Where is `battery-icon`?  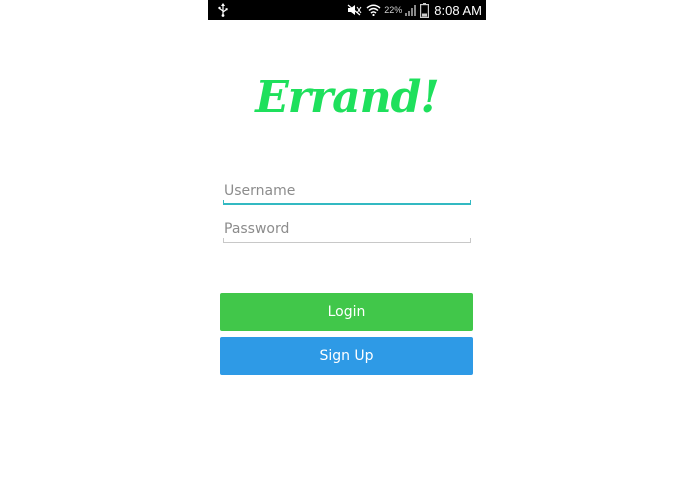
battery-icon is located at coordinates (425, 10).